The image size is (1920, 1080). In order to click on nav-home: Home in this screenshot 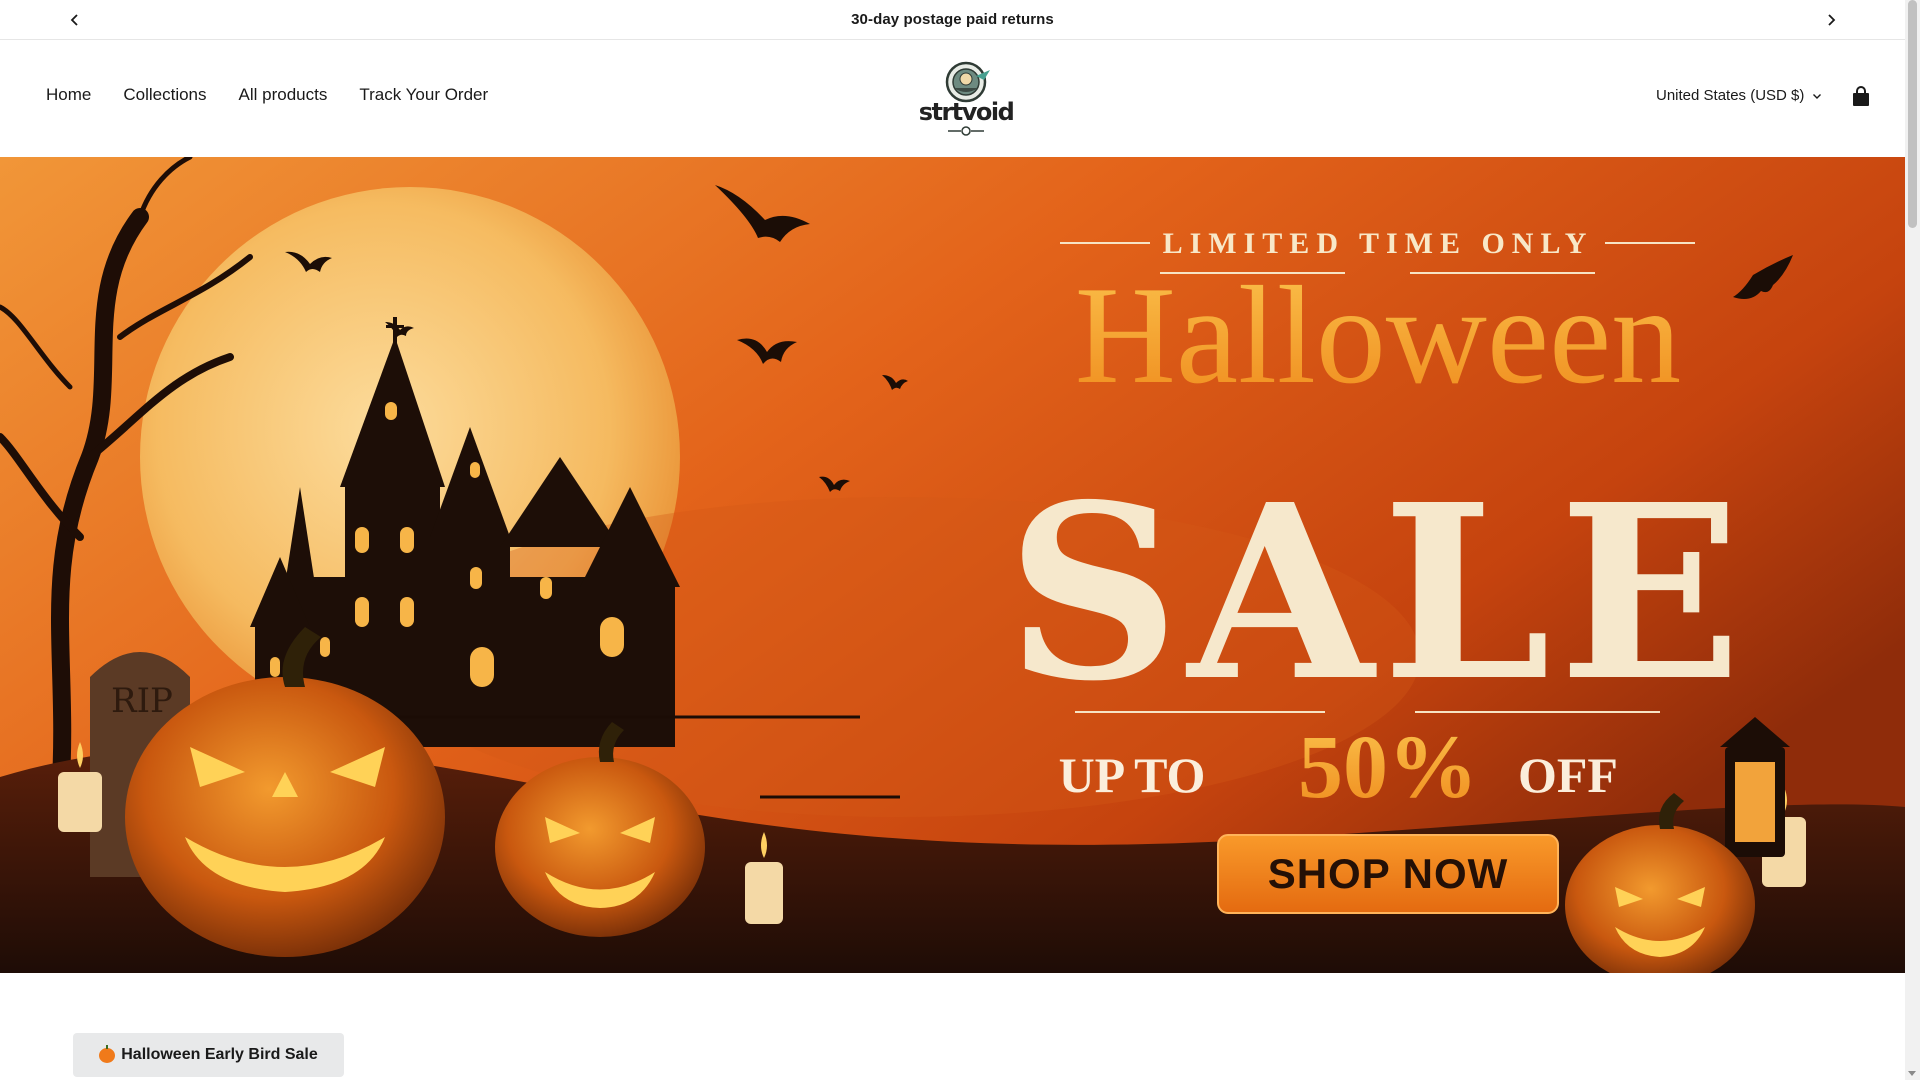, I will do `click(68, 95)`.